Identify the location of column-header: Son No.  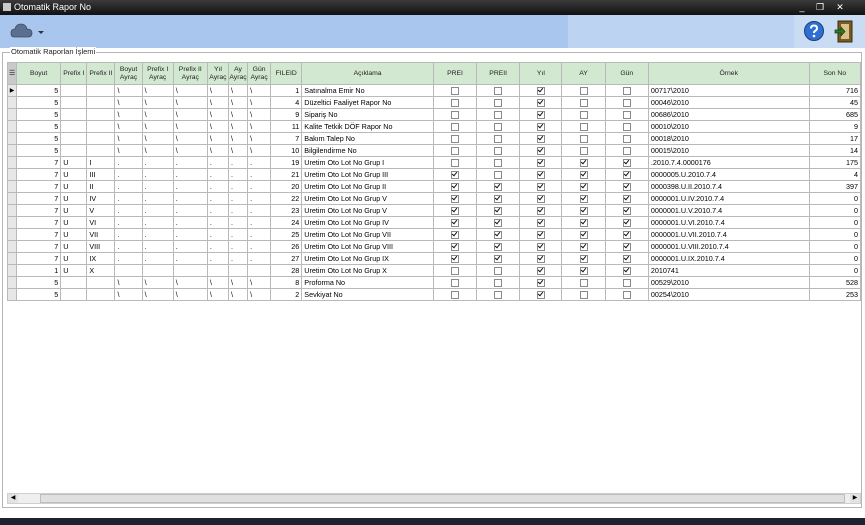
(834, 73).